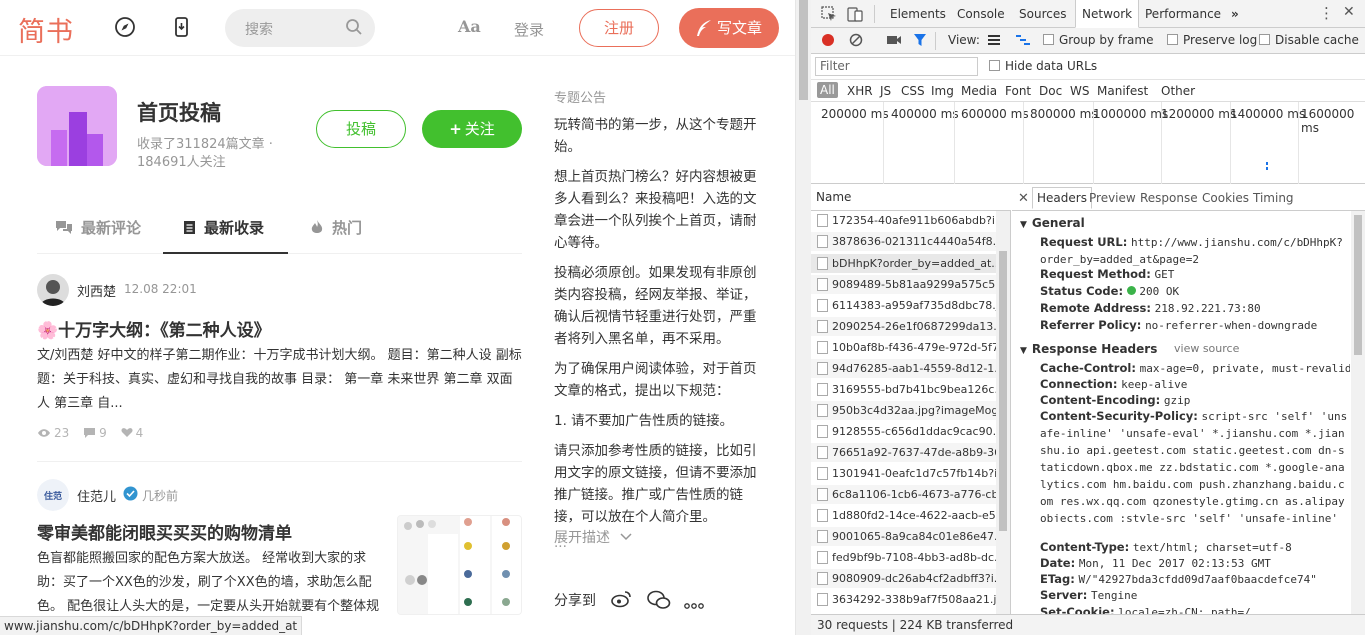 The image size is (1365, 635). Describe the element at coordinates (529, 29) in the screenshot. I see `login-link: 登录` at that location.